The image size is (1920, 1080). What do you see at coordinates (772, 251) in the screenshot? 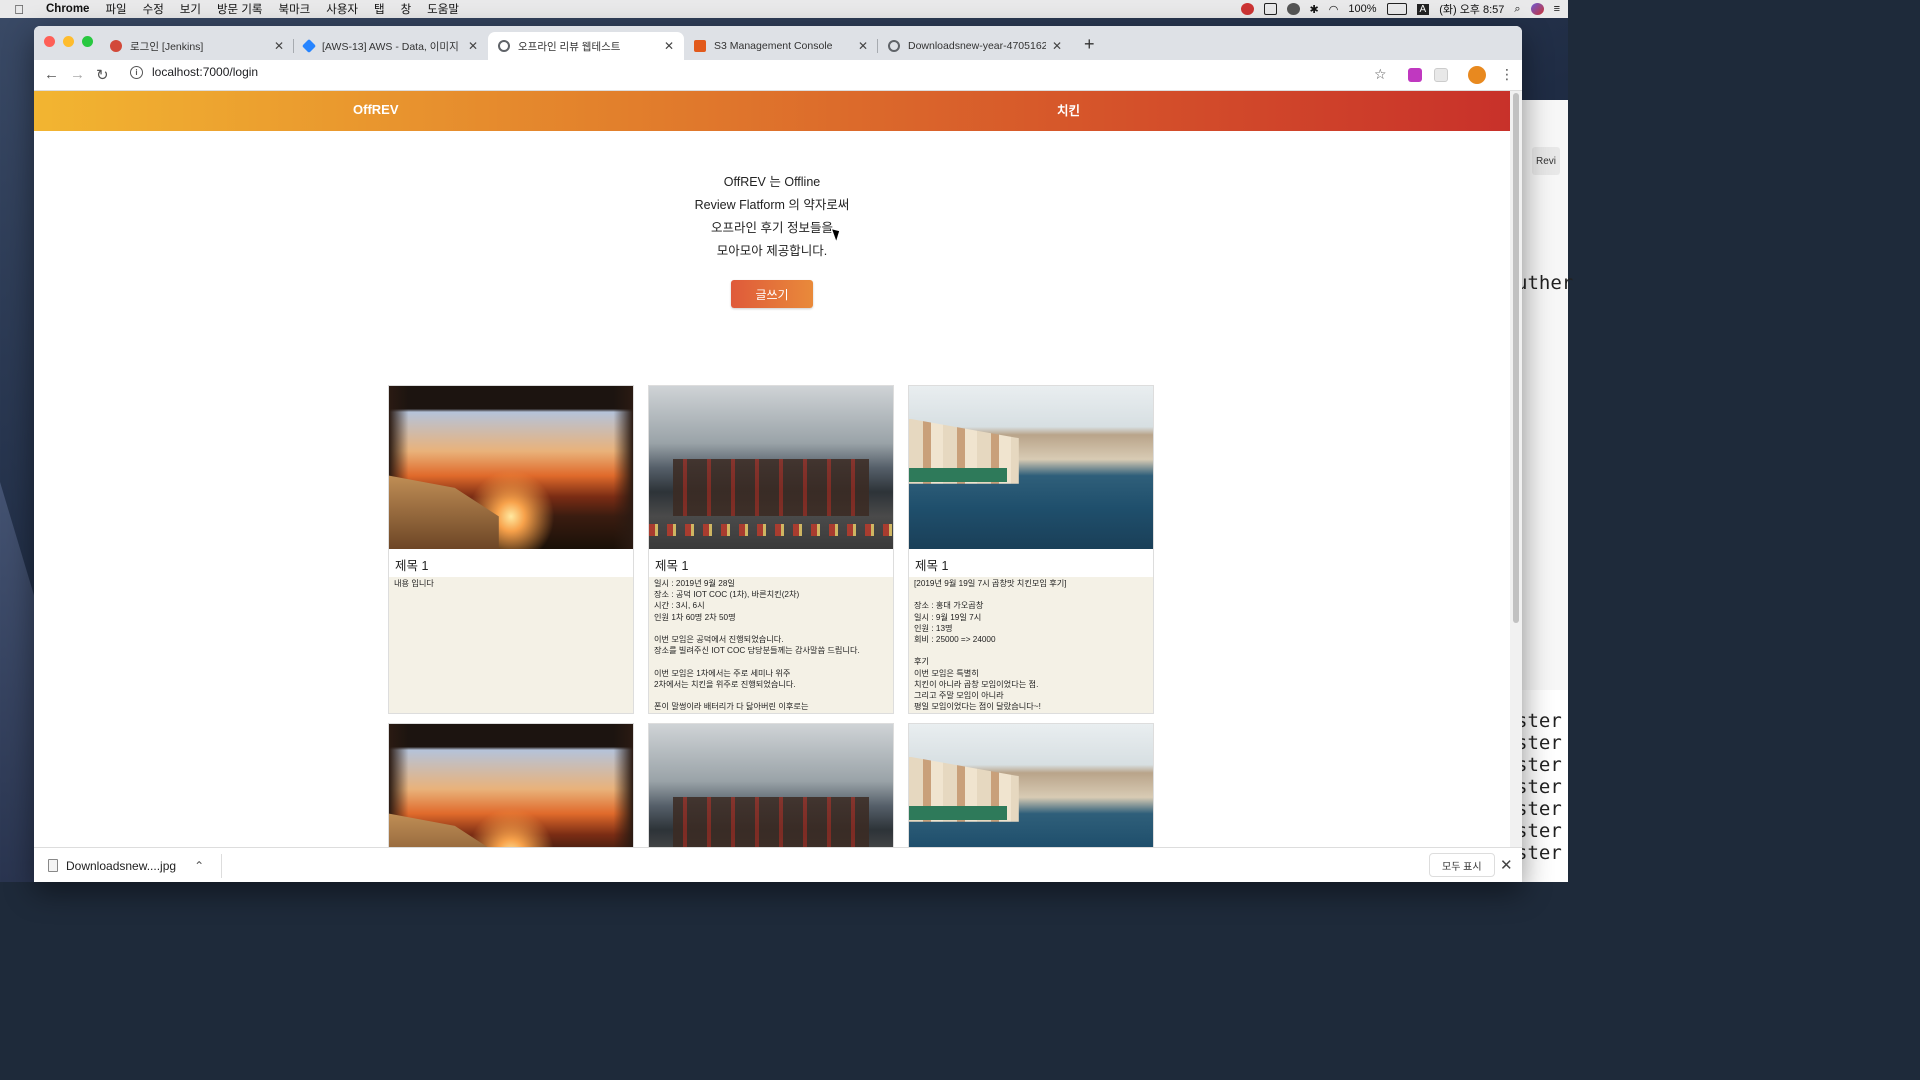
I see `intro-line: 모아모아 제공합니다.` at bounding box center [772, 251].